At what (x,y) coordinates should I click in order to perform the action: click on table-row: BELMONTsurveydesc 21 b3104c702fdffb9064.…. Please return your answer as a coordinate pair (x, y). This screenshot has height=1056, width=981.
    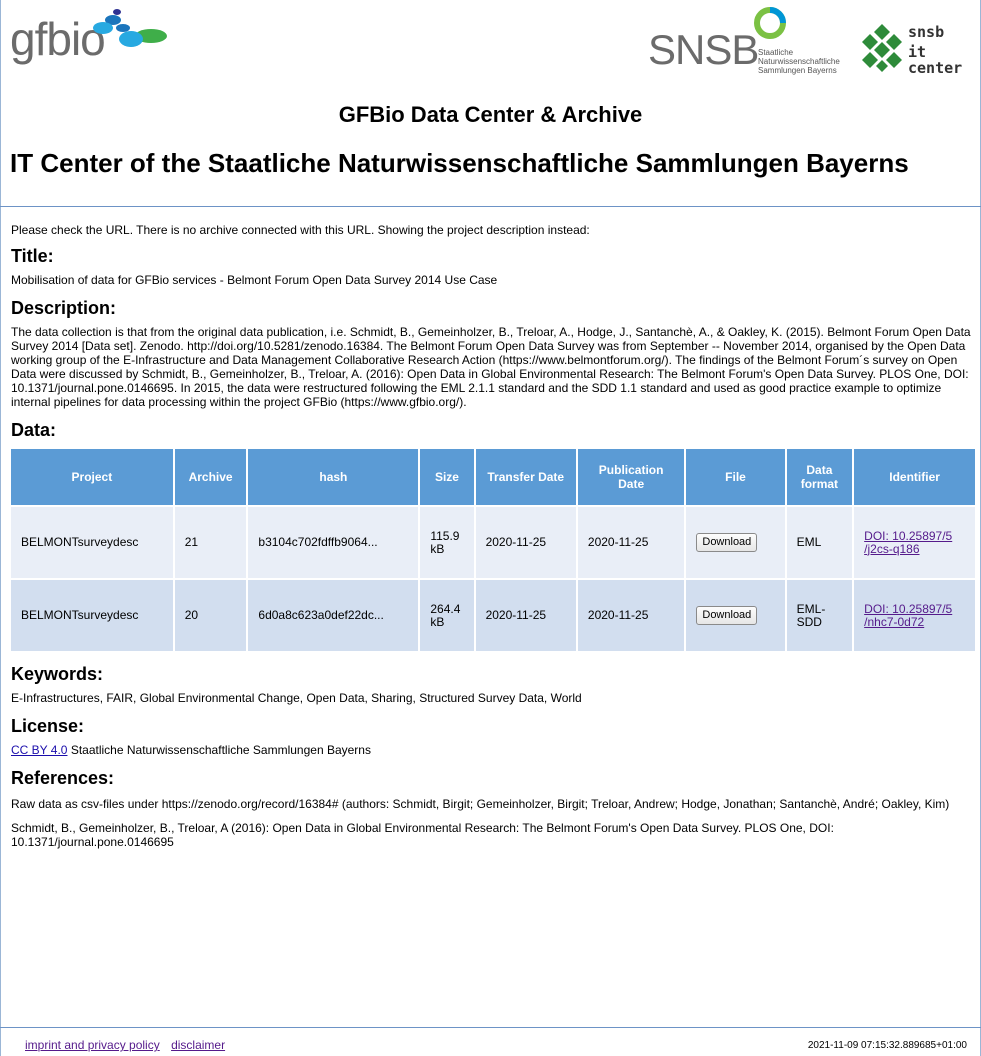
    Looking at the image, I should click on (493, 542).